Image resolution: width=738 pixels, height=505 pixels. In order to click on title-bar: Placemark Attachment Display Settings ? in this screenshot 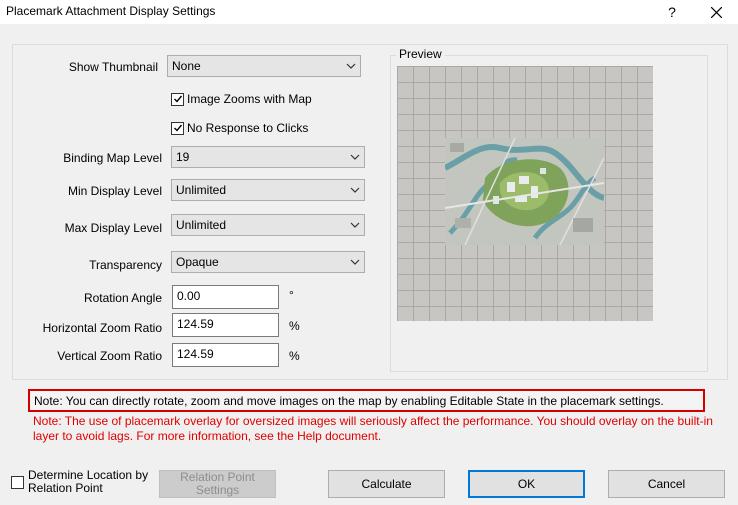, I will do `click(369, 12)`.